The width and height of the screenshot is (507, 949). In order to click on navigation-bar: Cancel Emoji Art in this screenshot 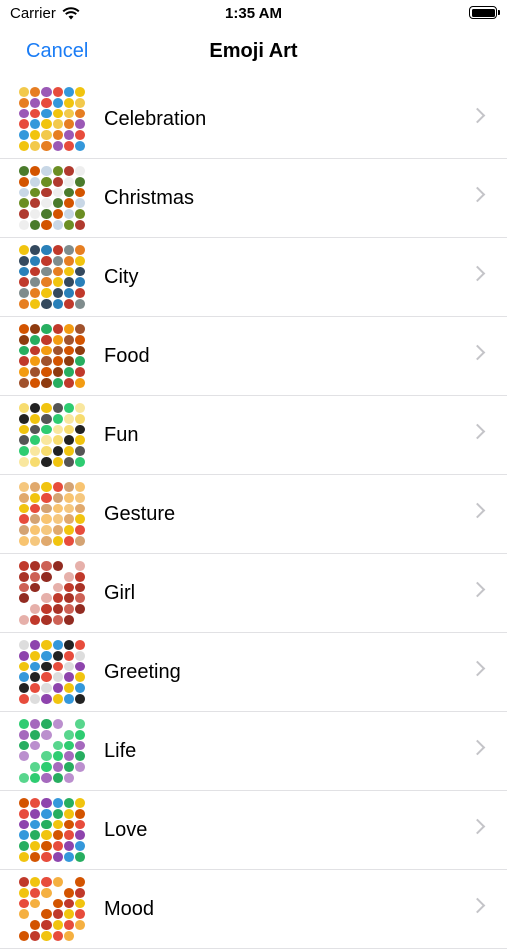, I will do `click(253, 53)`.